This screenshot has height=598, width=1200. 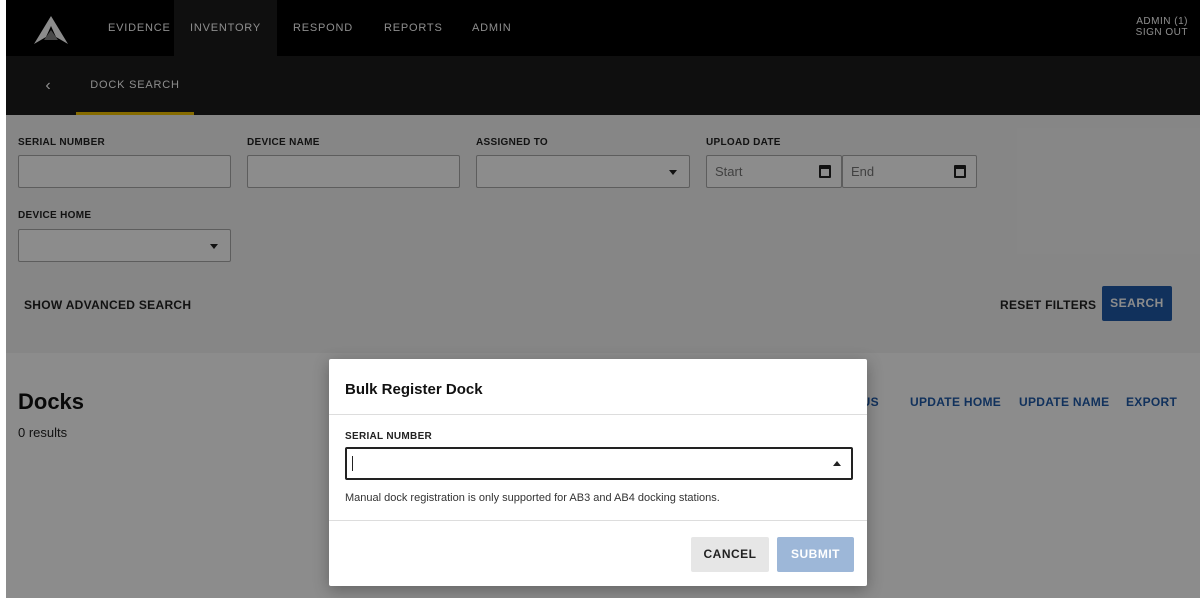 What do you see at coordinates (389, 436) in the screenshot?
I see `dialog-serial-number-label: SERIAL NUMBER` at bounding box center [389, 436].